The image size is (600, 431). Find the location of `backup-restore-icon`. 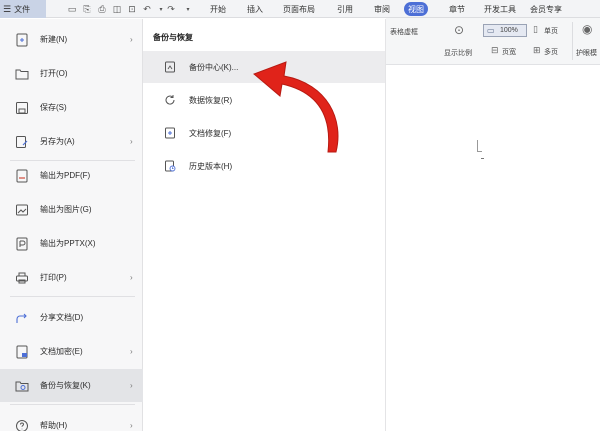

backup-restore-icon is located at coordinates (22, 386).